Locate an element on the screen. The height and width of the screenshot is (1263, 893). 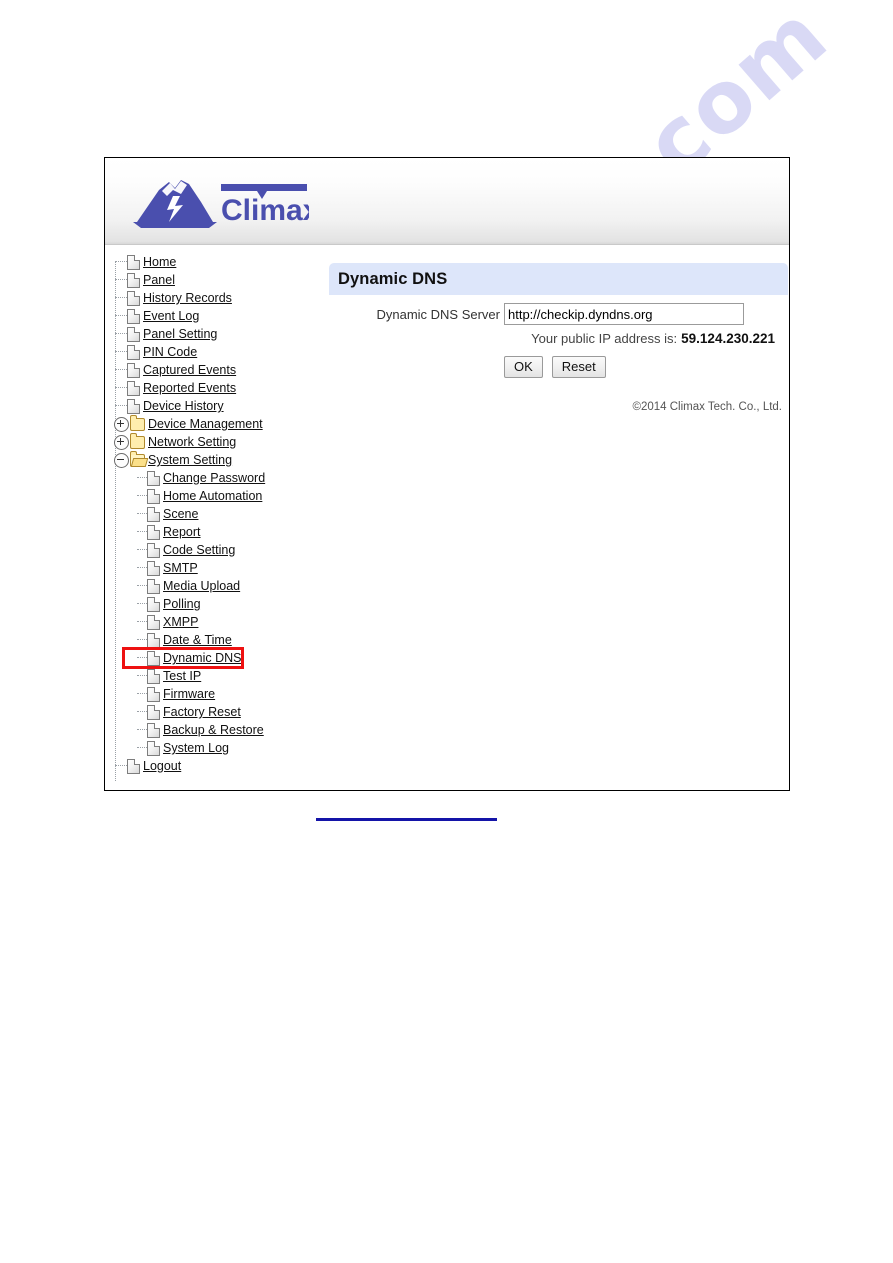
dns-server-input is located at coordinates (624, 314).